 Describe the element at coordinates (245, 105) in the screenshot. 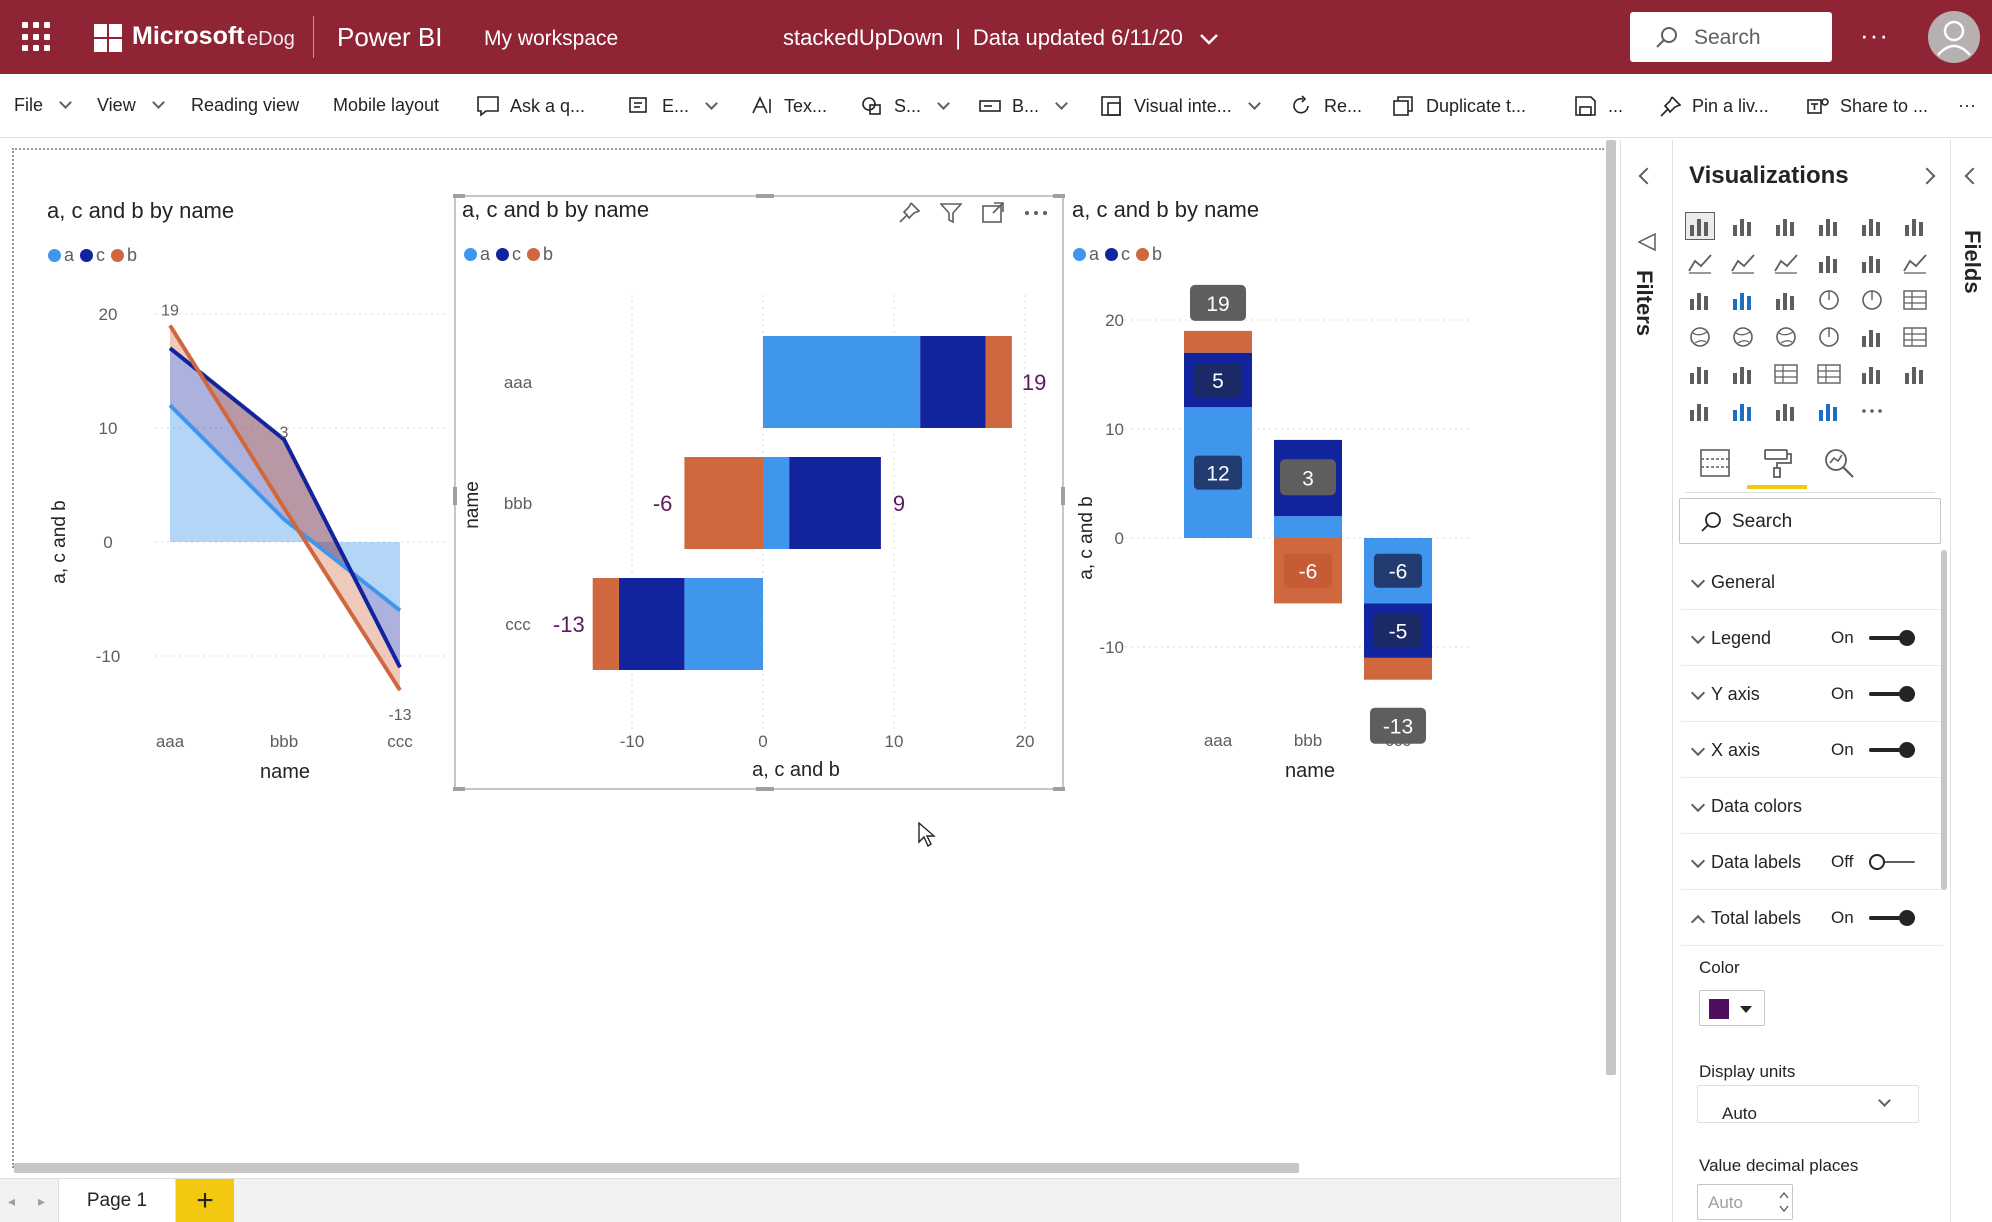

I see `reading-view-button: Reading view` at that location.